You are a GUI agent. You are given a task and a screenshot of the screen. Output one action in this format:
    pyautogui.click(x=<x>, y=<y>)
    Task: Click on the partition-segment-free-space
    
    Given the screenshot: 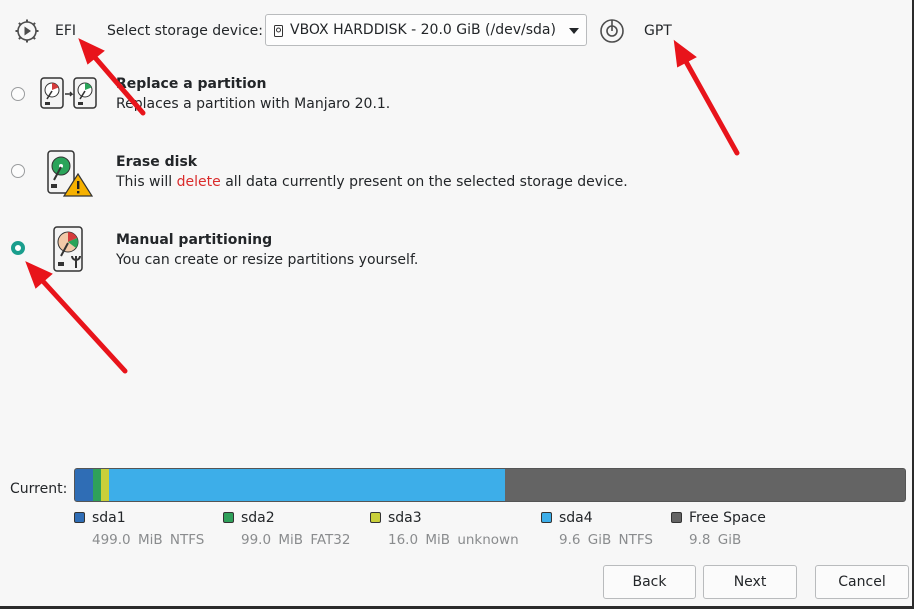 What is the action you would take?
    pyautogui.click(x=705, y=485)
    